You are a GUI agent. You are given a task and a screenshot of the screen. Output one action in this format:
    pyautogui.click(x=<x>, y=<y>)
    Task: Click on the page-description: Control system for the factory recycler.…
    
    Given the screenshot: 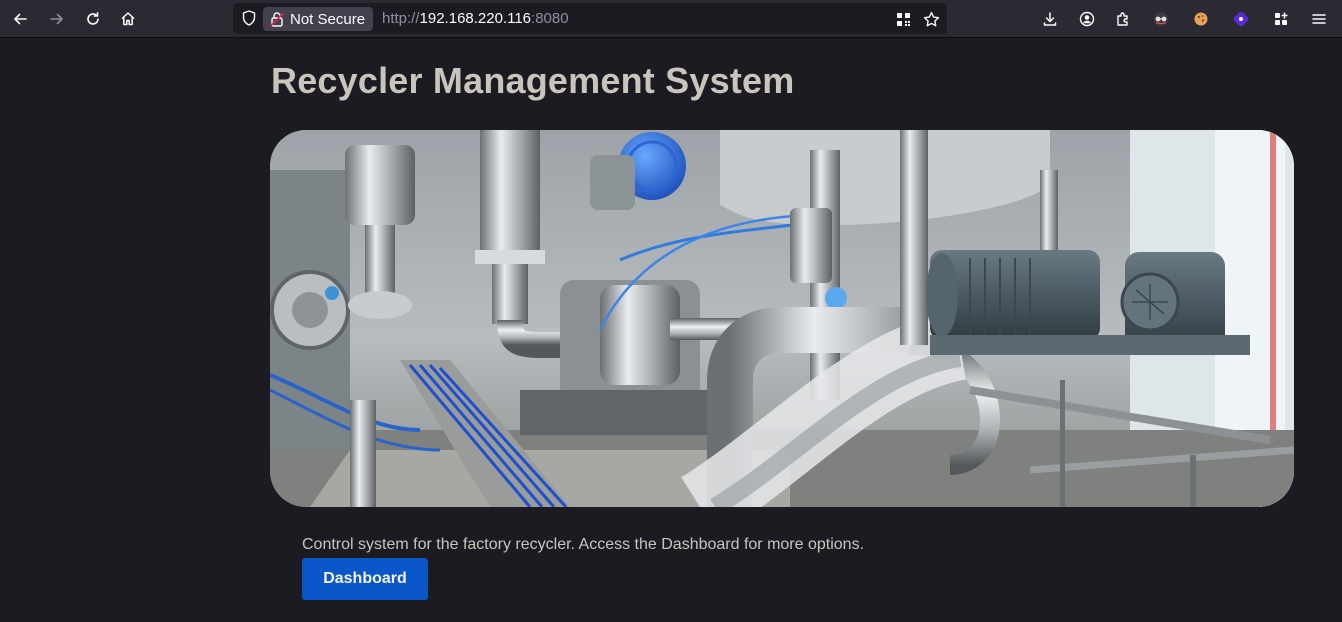 What is the action you would take?
    pyautogui.click(x=583, y=544)
    